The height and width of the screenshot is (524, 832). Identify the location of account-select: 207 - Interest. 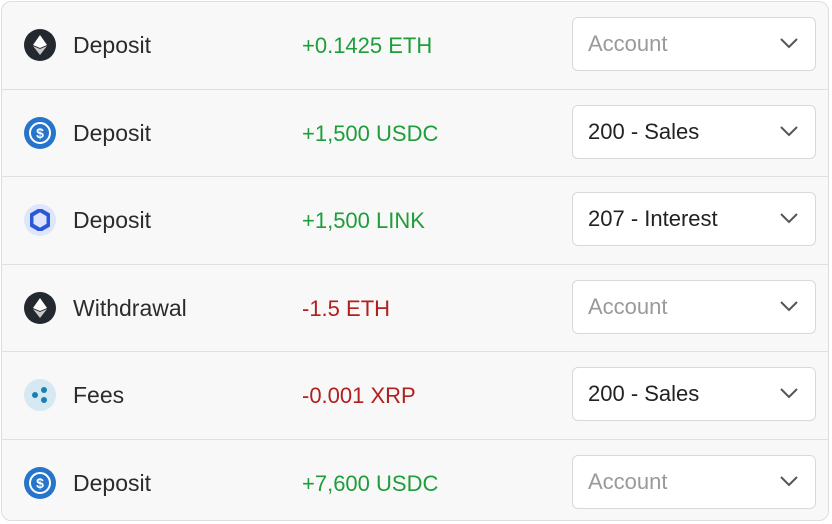
(694, 219).